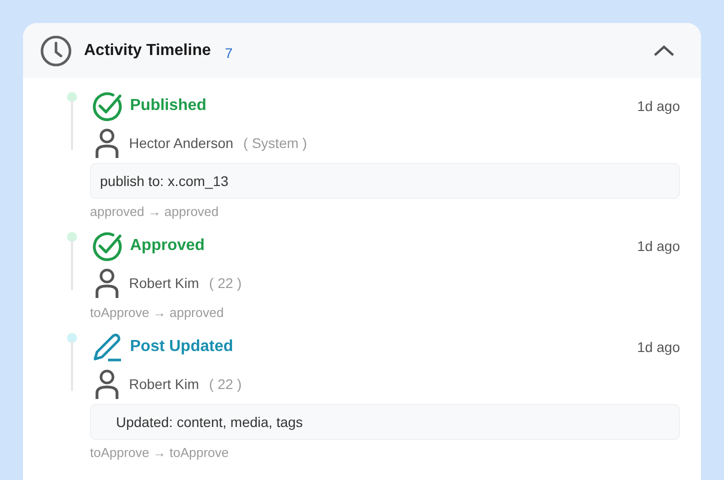 The width and height of the screenshot is (724, 480). Describe the element at coordinates (160, 453) in the screenshot. I see `status-transition: toApprove → toApprove` at that location.